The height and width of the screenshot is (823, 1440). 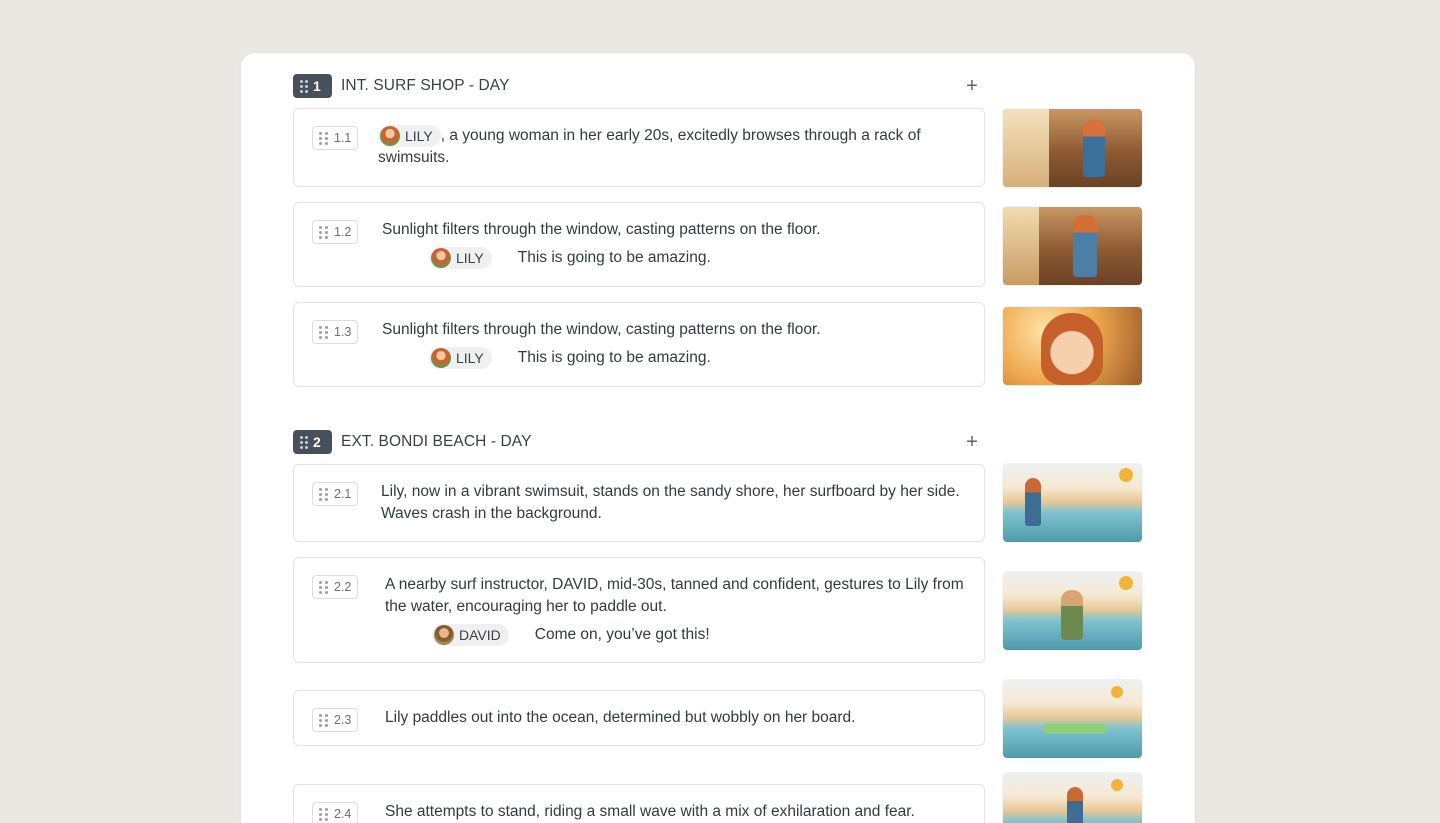 What do you see at coordinates (480, 635) in the screenshot?
I see `character-name: DAVID` at bounding box center [480, 635].